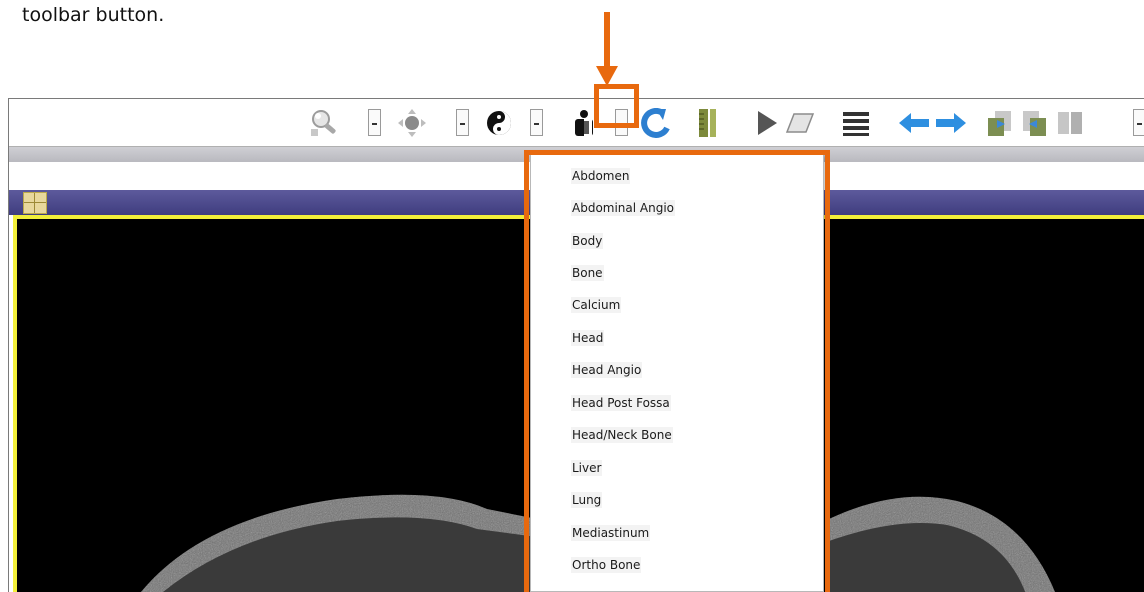 The image size is (1144, 592). I want to click on cine-play-icon, so click(767, 123).